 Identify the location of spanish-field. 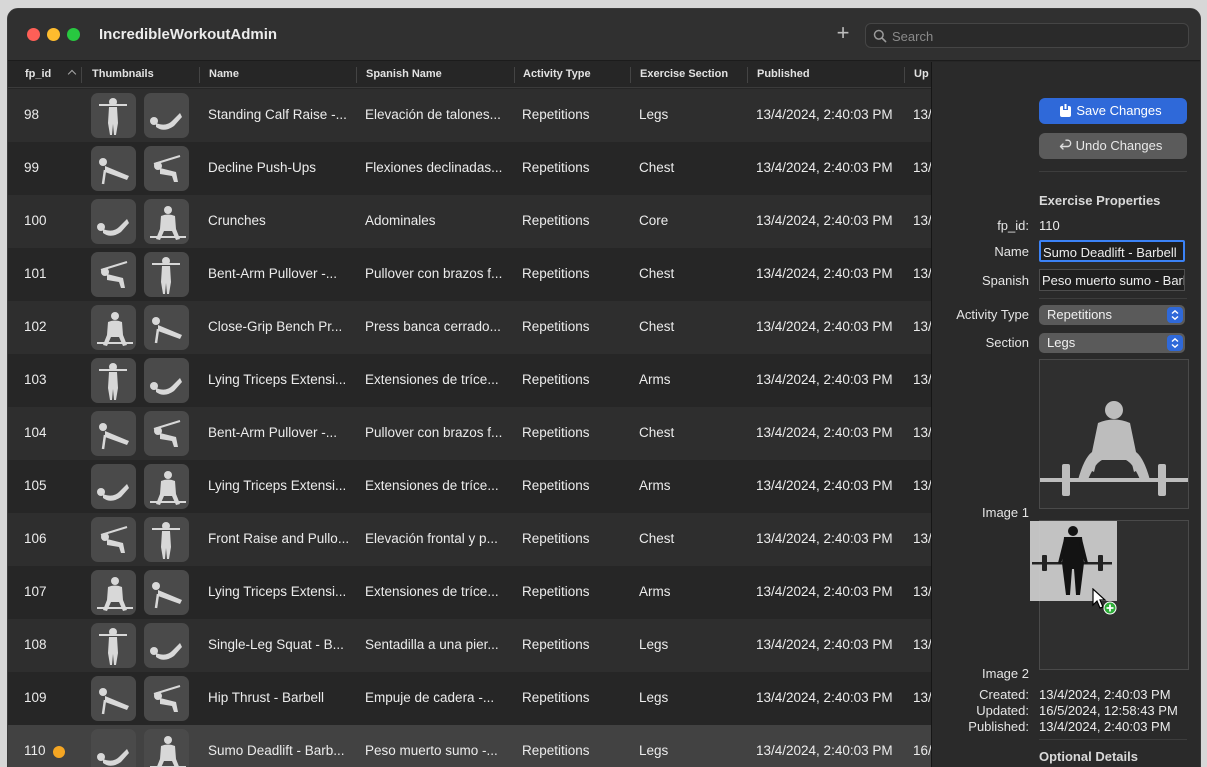
(1112, 280).